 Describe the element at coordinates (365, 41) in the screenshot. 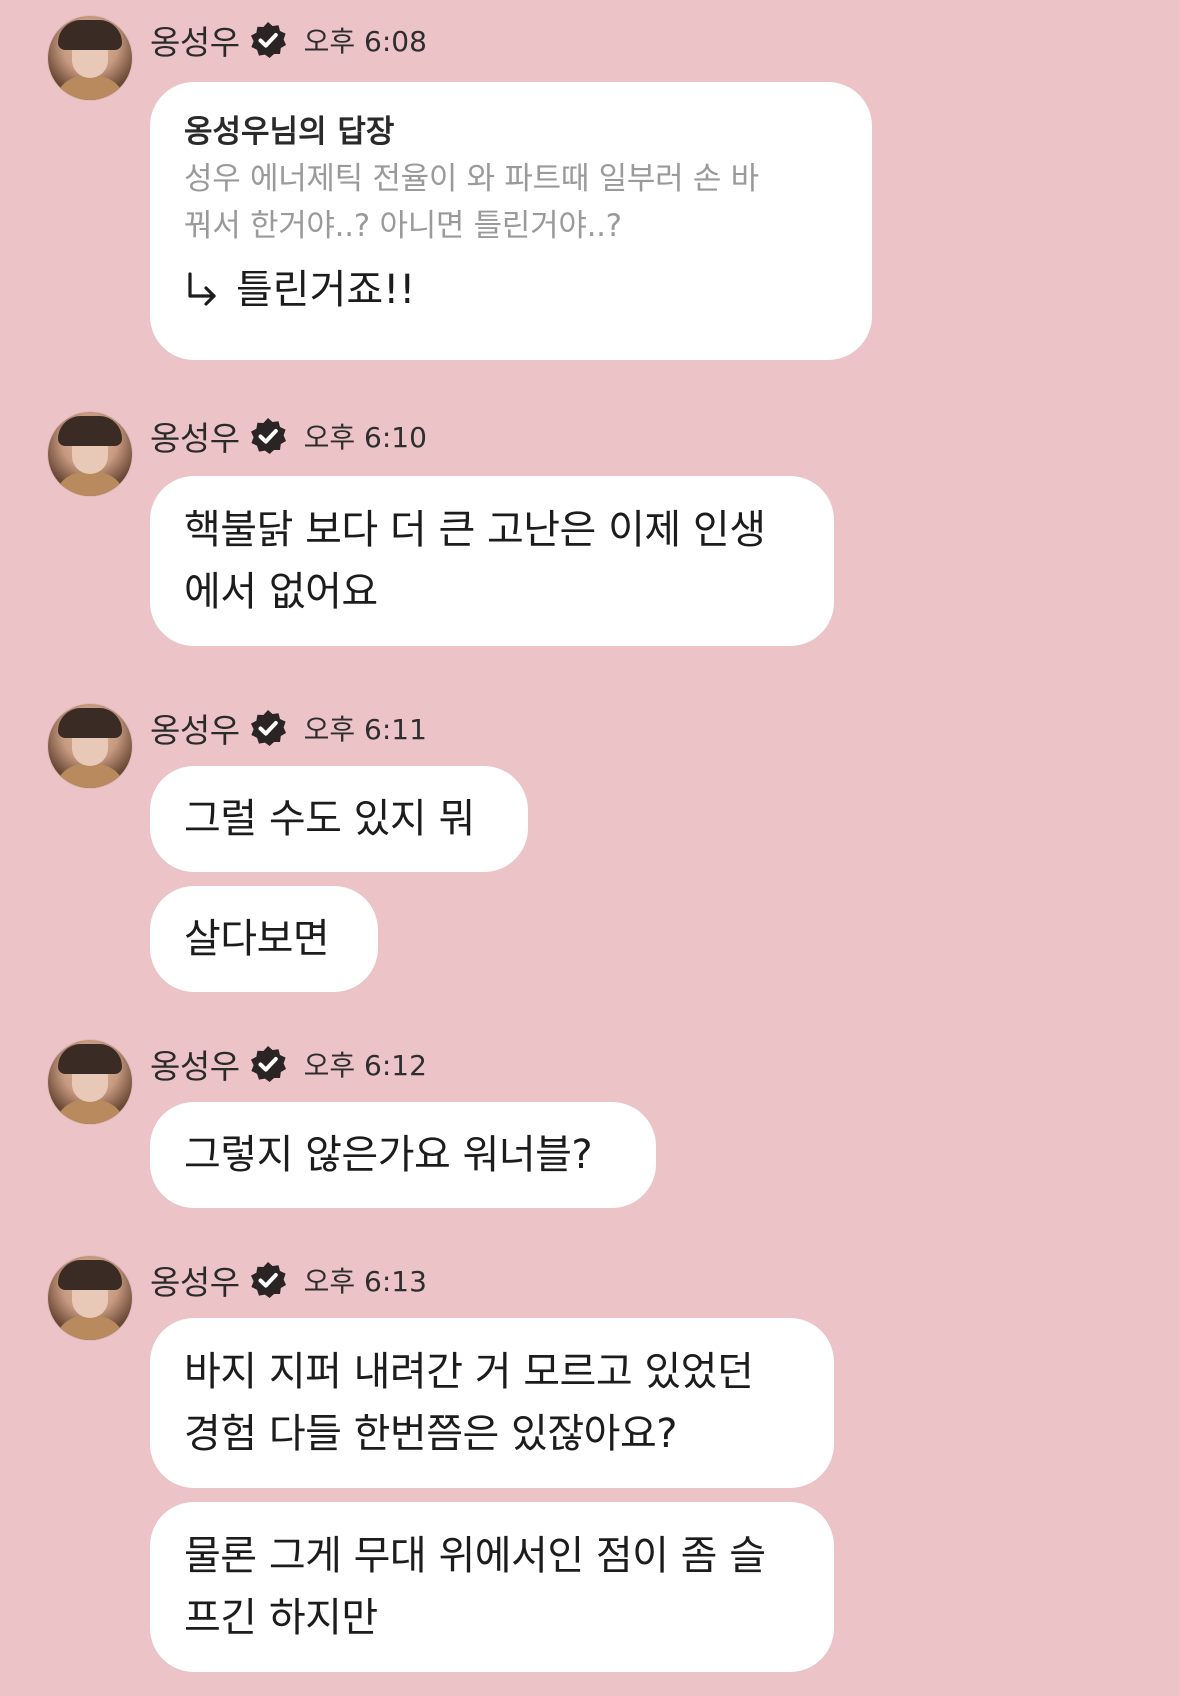

I see `timestamp: 오후 6:08` at that location.